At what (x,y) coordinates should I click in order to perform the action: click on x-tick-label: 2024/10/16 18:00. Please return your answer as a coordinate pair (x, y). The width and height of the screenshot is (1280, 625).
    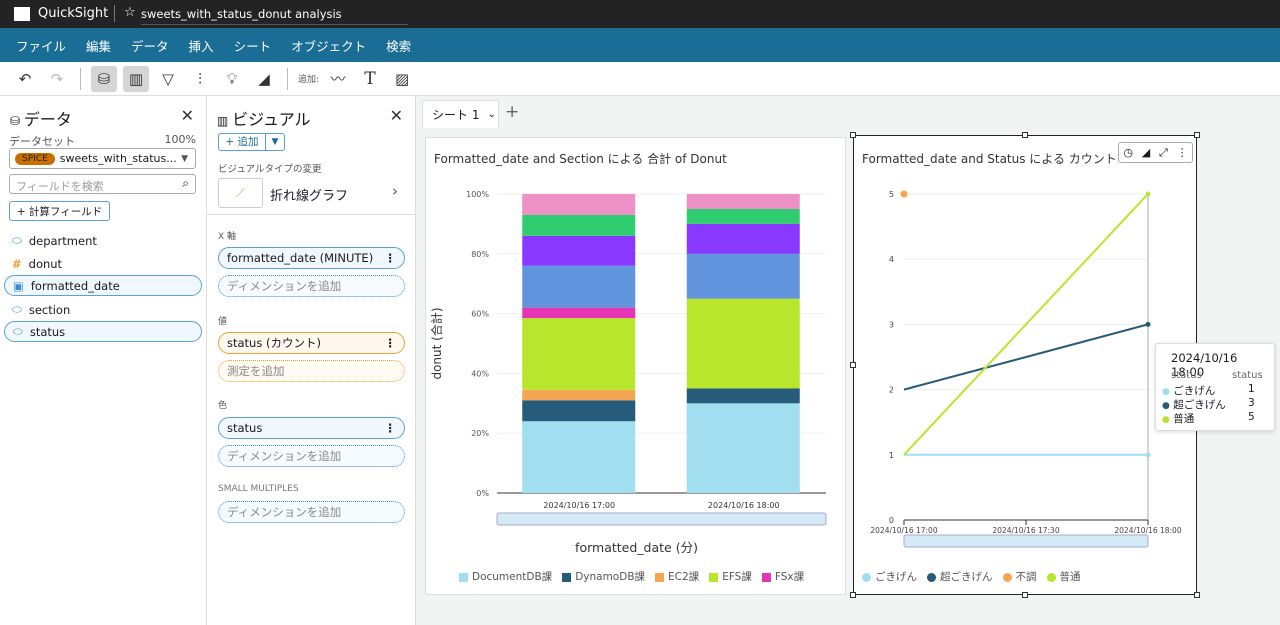
    Looking at the image, I should click on (1147, 530).